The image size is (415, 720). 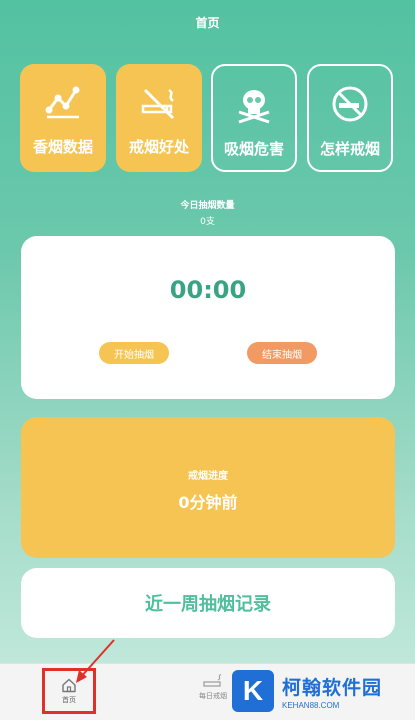 What do you see at coordinates (208, 290) in the screenshot?
I see `timer-display: 00:00` at bounding box center [208, 290].